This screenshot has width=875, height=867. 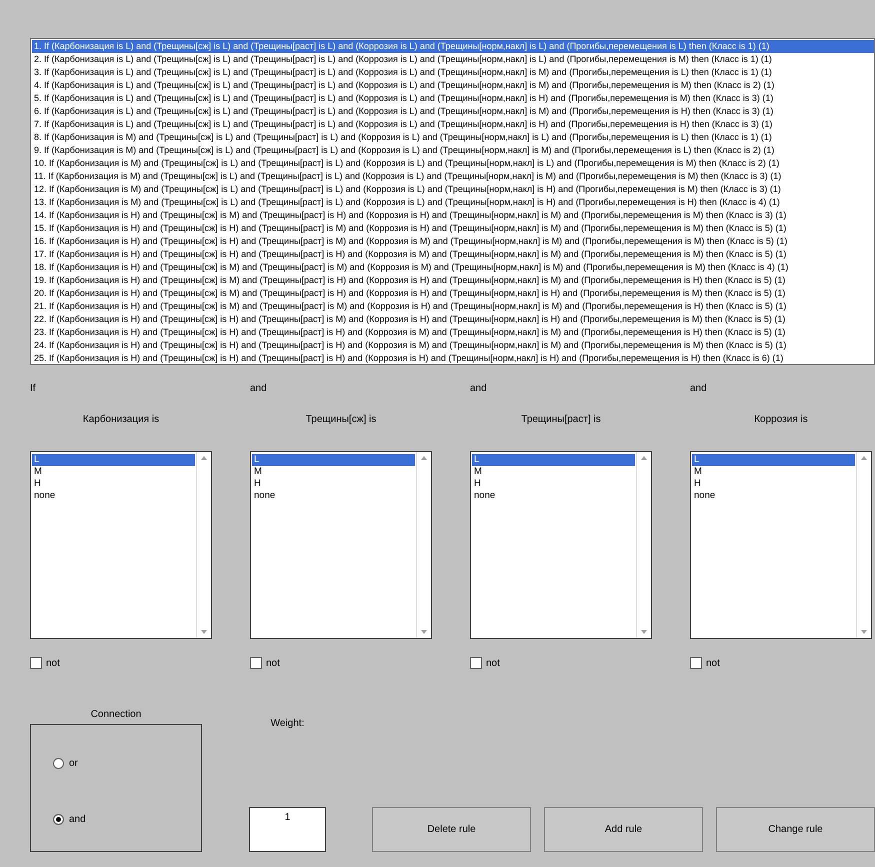 I want to click on rule-item: 17. If (Карбонизация is H) and (Трещины[сж] is H) and (Трещины[раст] is H) and (Коррозия is M) and (Трещины[норм,накл] is M) and (Прогибы,перемещения is M) then (Класс is 5) (1), so click(x=453, y=254).